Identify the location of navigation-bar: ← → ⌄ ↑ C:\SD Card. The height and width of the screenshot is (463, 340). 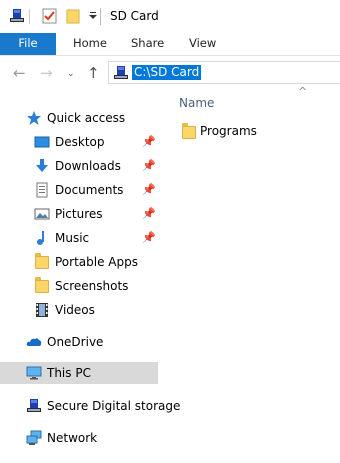
(170, 72).